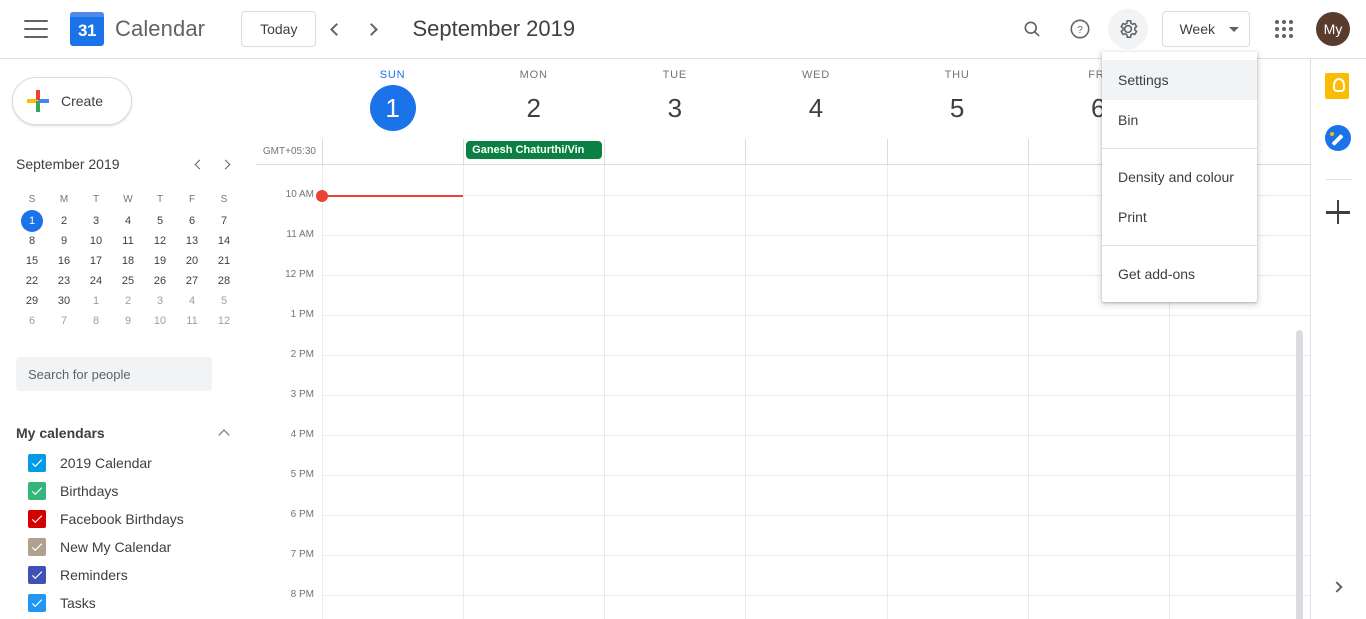 The height and width of the screenshot is (619, 1366). What do you see at coordinates (128, 433) in the screenshot?
I see `my-calendars-header: My calendars` at bounding box center [128, 433].